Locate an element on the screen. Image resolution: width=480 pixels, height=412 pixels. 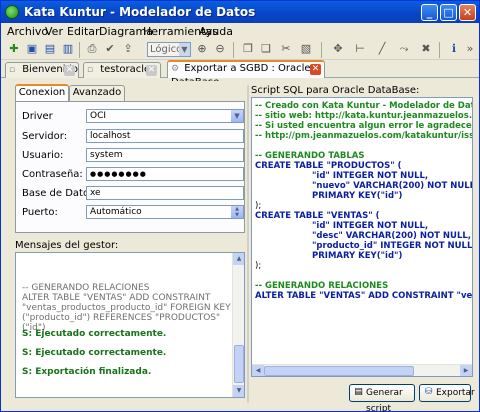
driver-label: Driver is located at coordinates (37, 116).